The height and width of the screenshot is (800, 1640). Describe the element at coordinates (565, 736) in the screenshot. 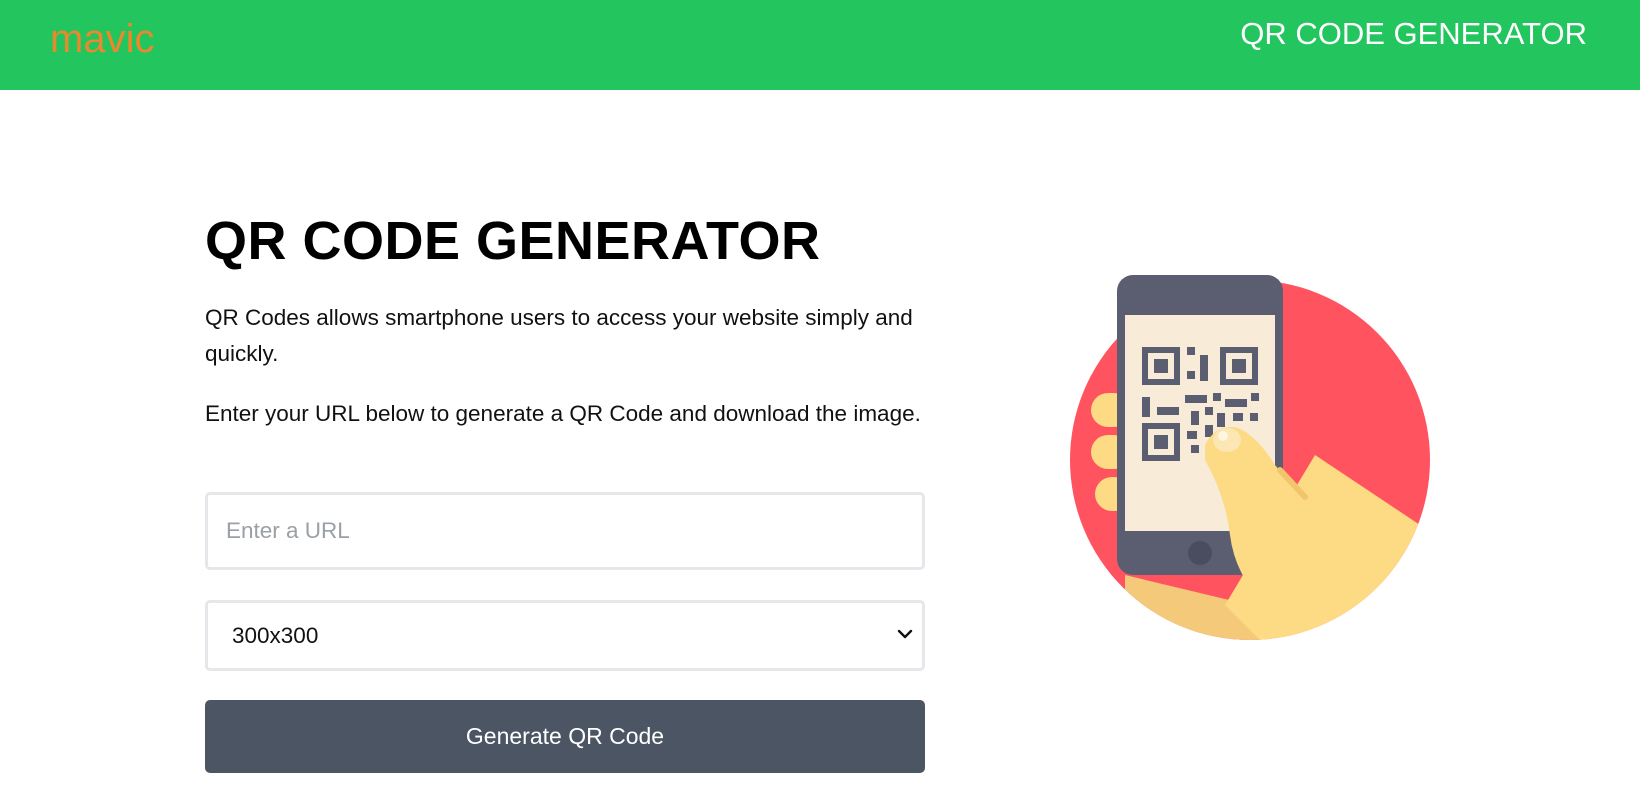

I see `generate-qr-code-button: Generate QR Code` at that location.